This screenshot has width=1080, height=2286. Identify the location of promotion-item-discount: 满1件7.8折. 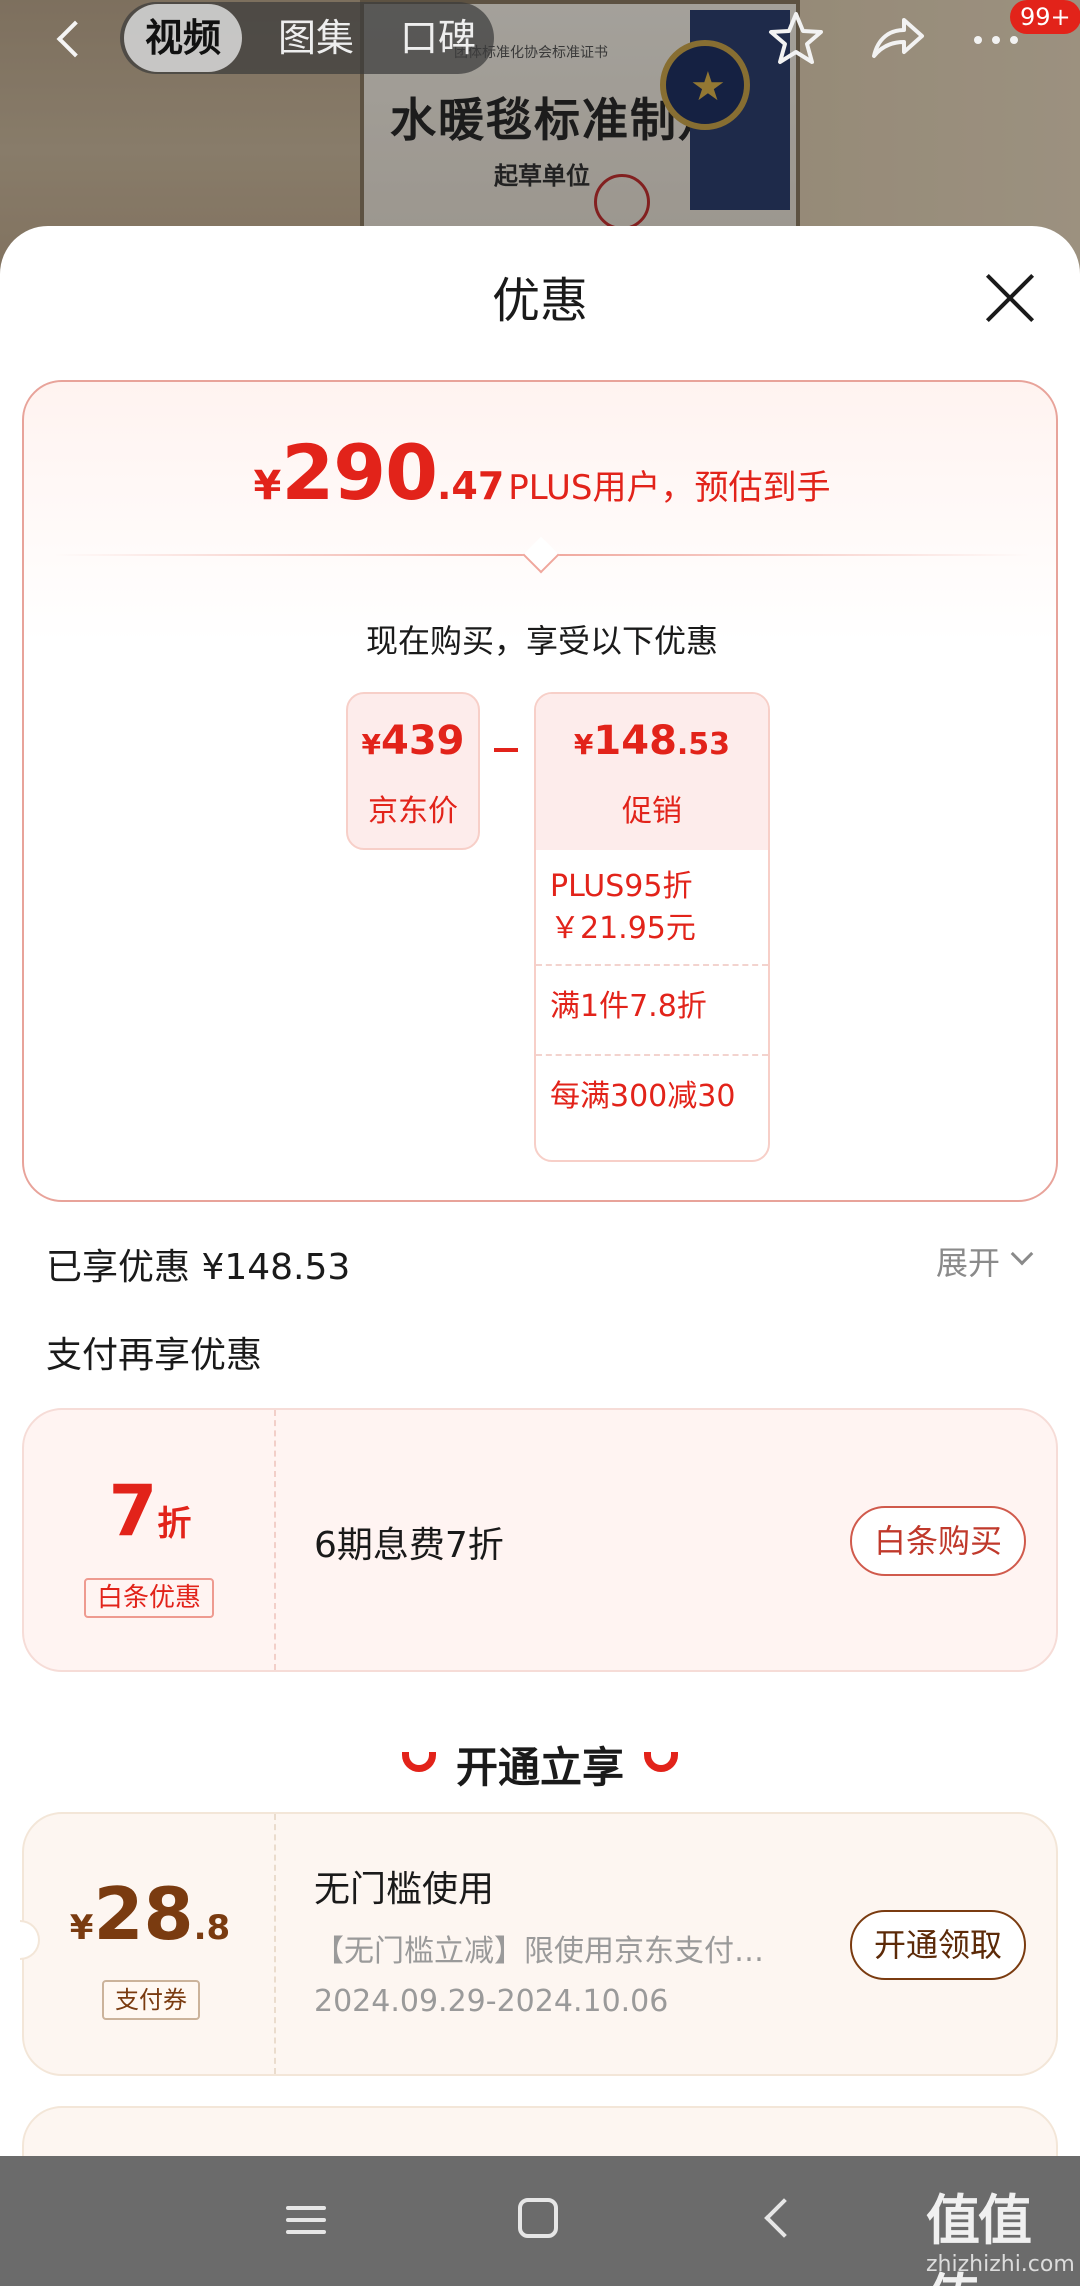
(628, 1006).